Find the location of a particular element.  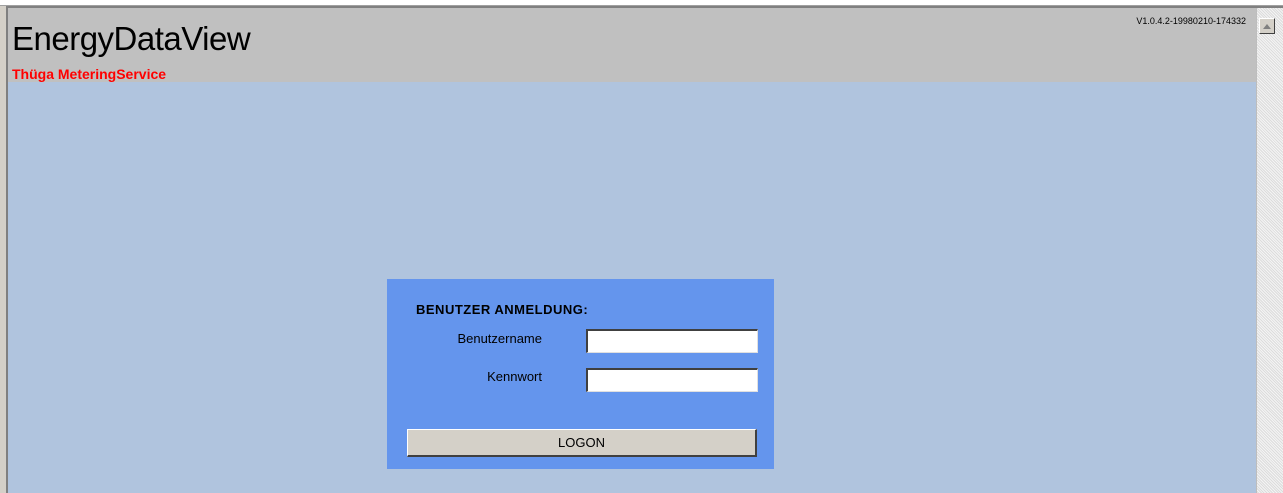

password-field is located at coordinates (672, 380).